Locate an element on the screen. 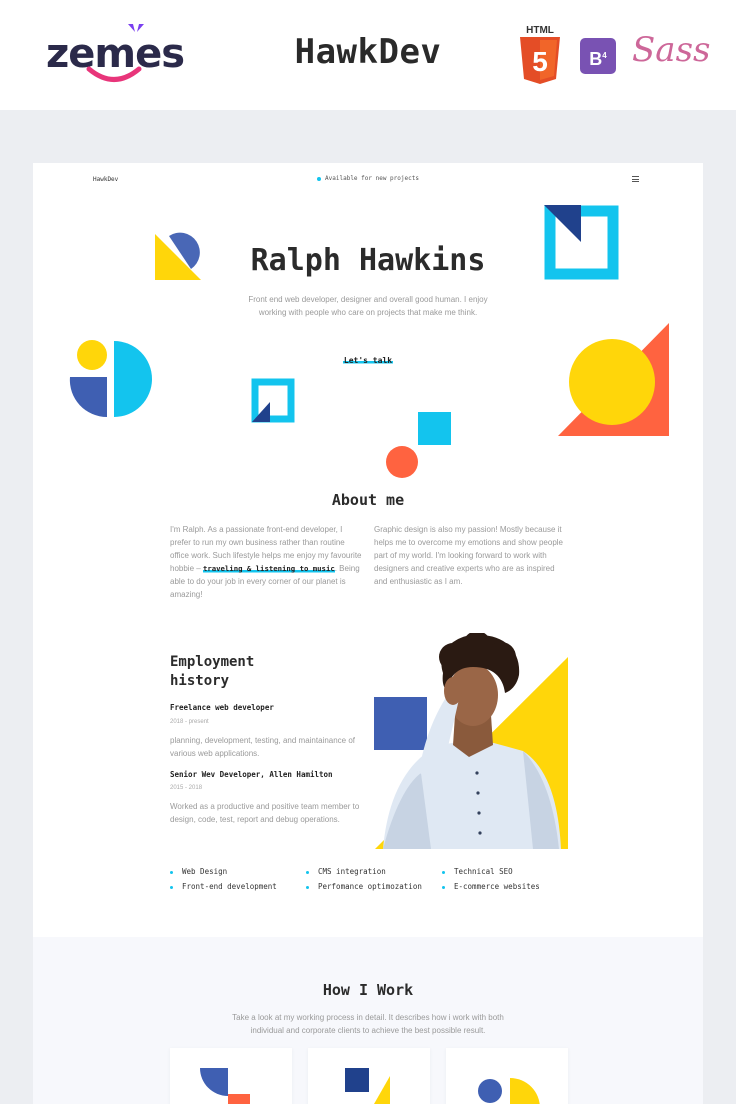  html5-logo: HTML 5 is located at coordinates (540, 54).